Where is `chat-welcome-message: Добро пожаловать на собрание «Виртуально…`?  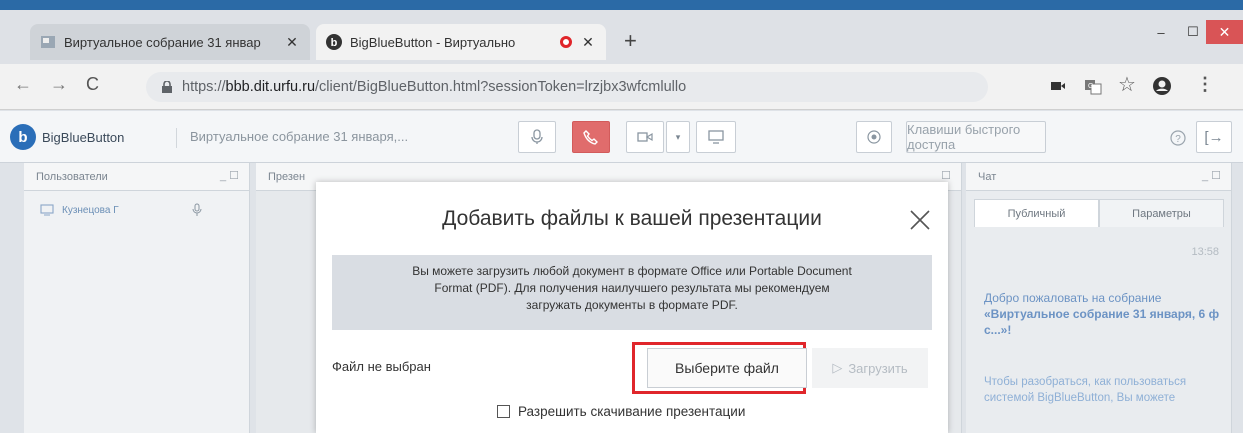 chat-welcome-message: Добро пожаловать на собрание «Виртуально… is located at coordinates (1104, 314).